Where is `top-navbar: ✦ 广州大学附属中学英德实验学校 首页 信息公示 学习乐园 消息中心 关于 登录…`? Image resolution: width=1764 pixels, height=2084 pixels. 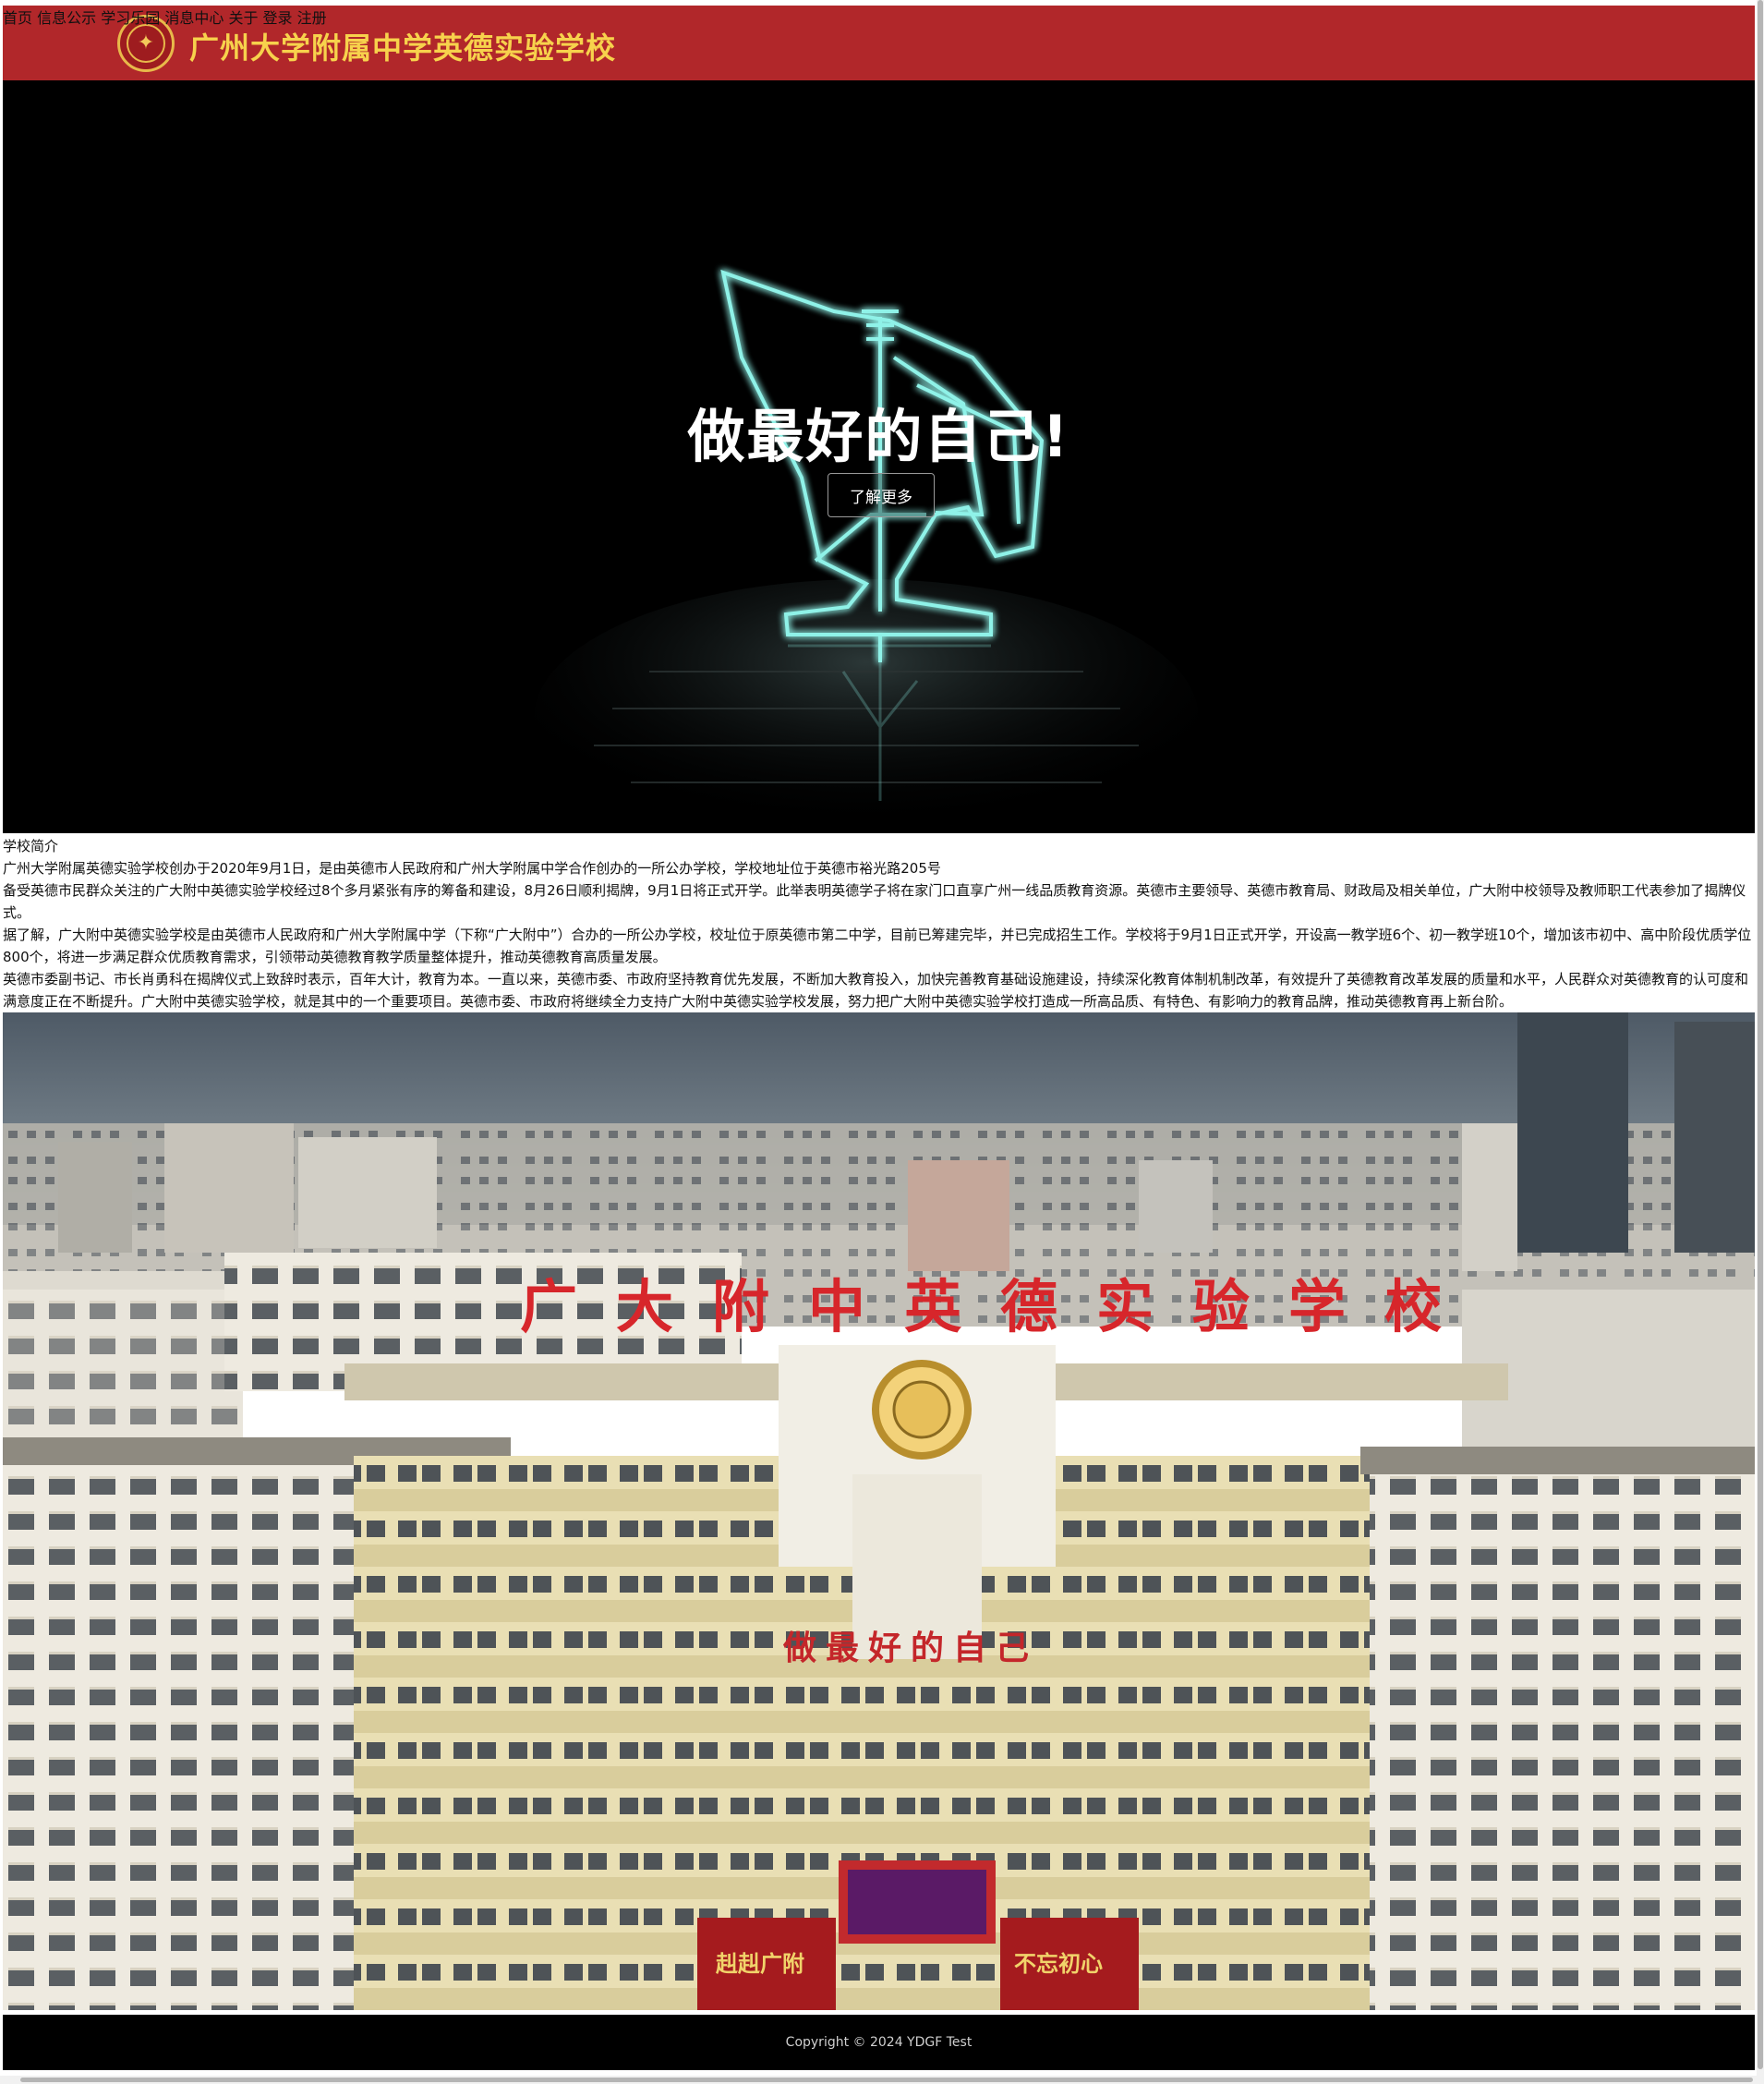 top-navbar: ✦ 广州大学附属中学英德实验学校 首页 信息公示 学习乐园 消息中心 关于 登录… is located at coordinates (879, 43).